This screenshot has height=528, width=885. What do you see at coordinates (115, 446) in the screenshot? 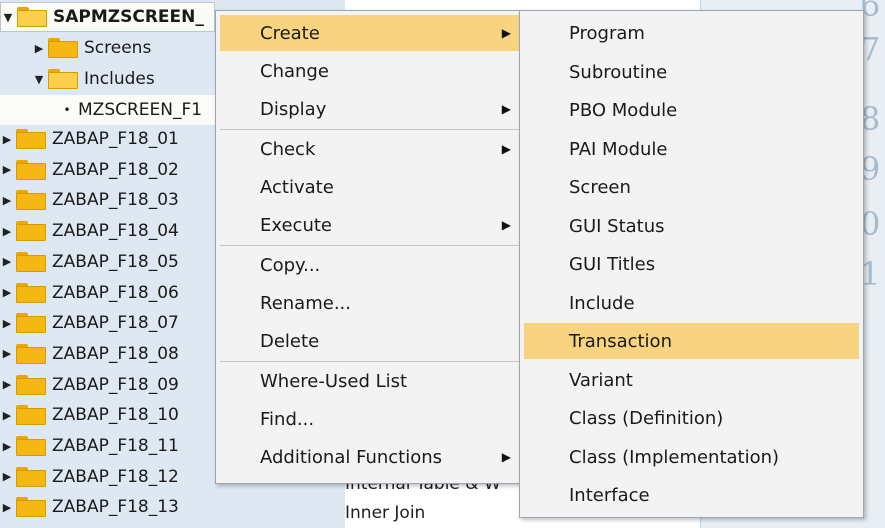
I see `tree-node-label: ZABAP_F18_11` at bounding box center [115, 446].